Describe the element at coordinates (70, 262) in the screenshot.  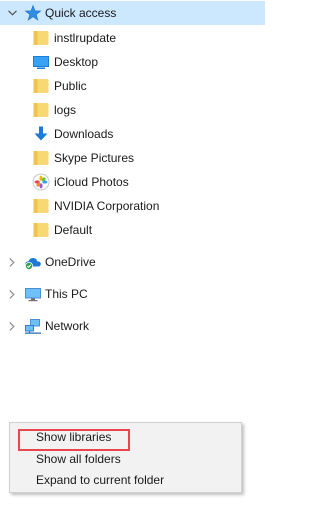
I see `tree-item-label: OneDrive` at that location.